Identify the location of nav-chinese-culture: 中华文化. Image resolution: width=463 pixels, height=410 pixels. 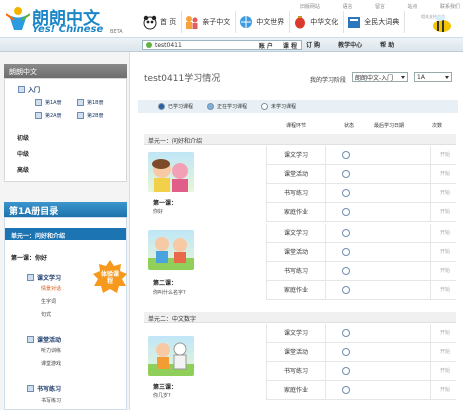
(317, 22).